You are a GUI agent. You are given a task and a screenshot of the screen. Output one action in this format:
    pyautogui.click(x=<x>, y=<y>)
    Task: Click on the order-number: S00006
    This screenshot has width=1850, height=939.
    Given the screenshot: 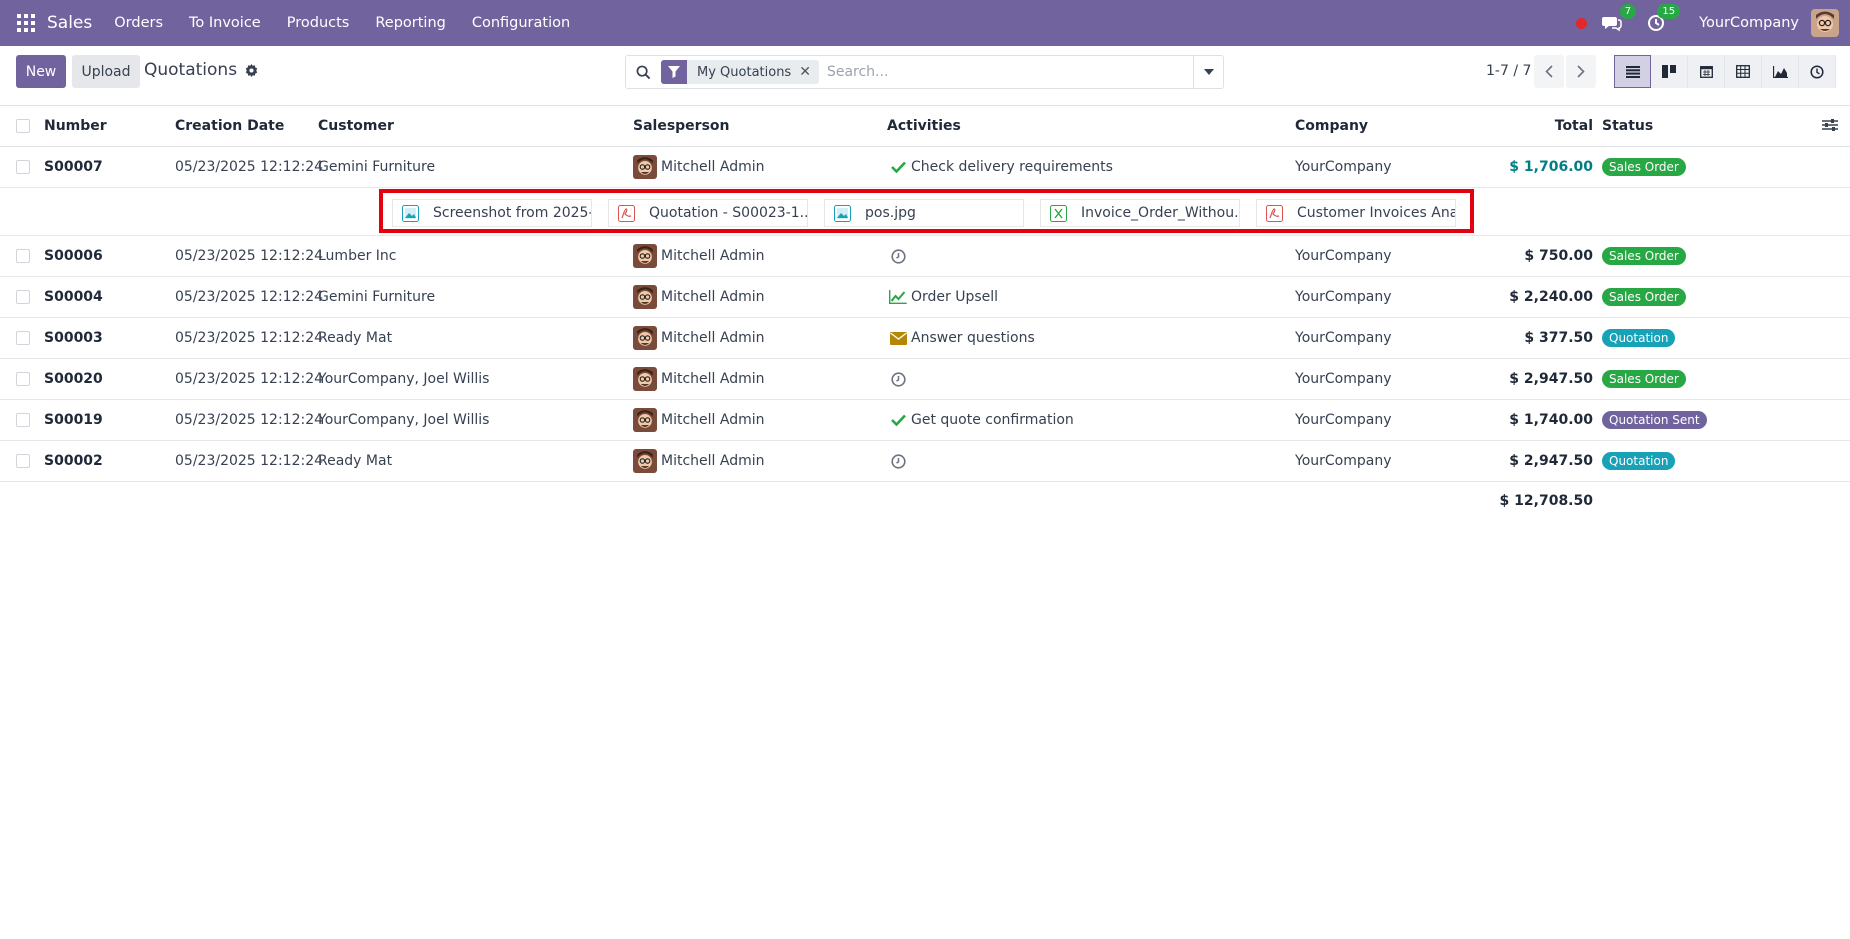 What is the action you would take?
    pyautogui.click(x=73, y=256)
    